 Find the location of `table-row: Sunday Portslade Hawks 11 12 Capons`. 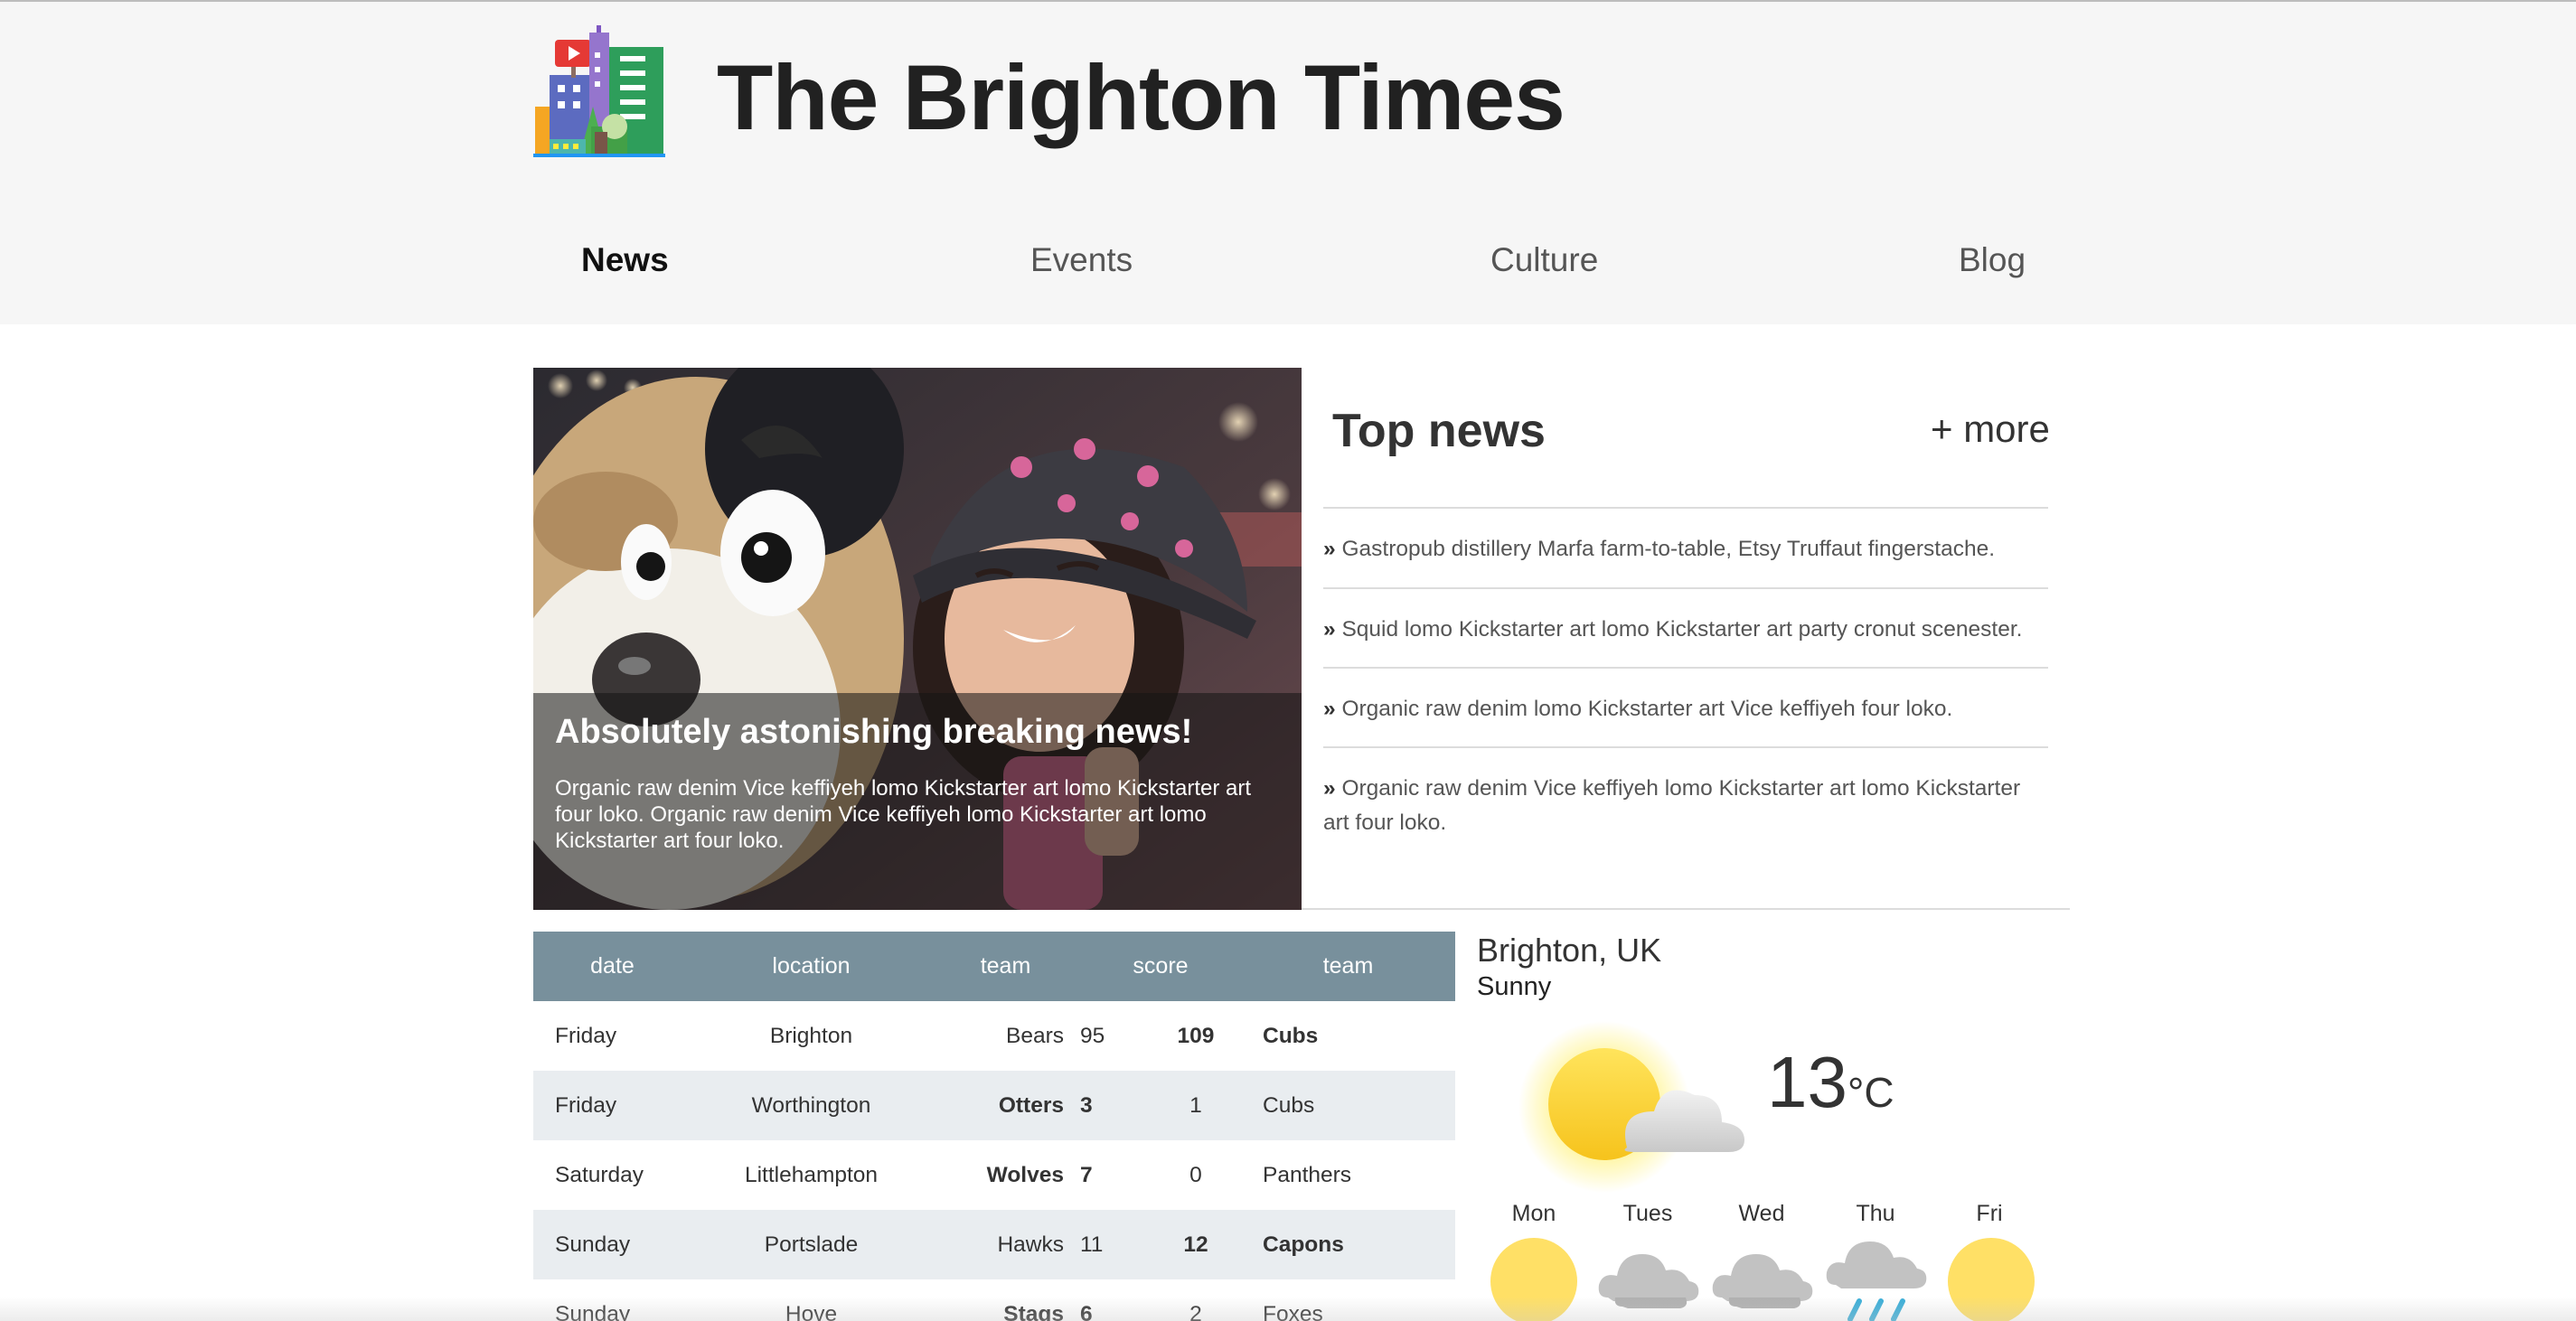

table-row: Sunday Portslade Hawks 11 12 Capons is located at coordinates (994, 1244).